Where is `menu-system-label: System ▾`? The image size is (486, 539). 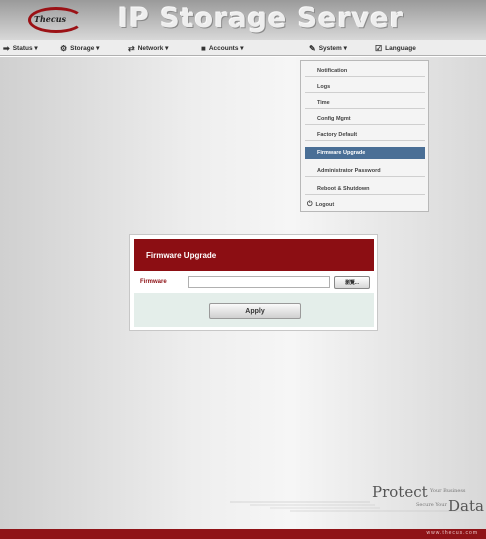
menu-system-label: System ▾ is located at coordinates (332, 48).